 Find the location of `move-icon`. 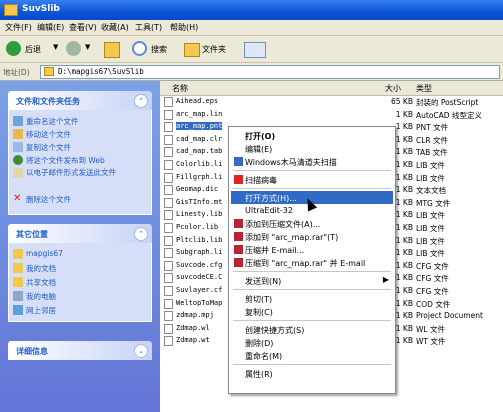

move-icon is located at coordinates (18, 134).